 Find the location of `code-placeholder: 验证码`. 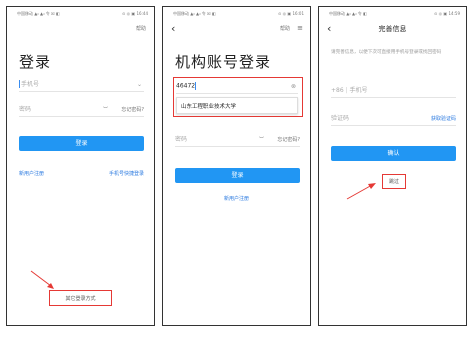

code-placeholder: 验证码 is located at coordinates (340, 118).